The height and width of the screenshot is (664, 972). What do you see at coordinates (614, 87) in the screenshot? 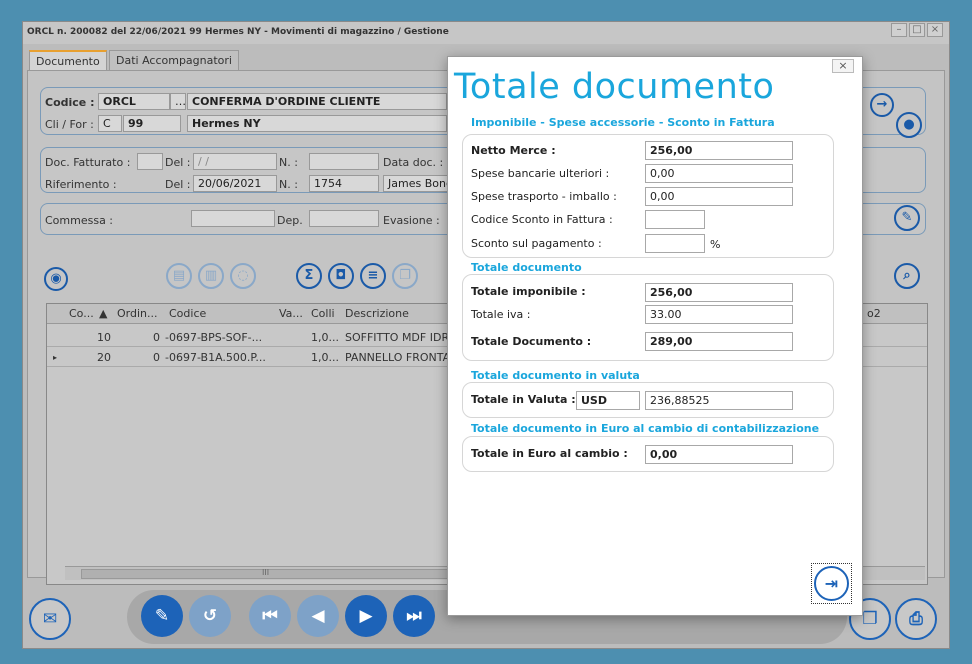
I see `dialog-title: Totale documento` at bounding box center [614, 87].